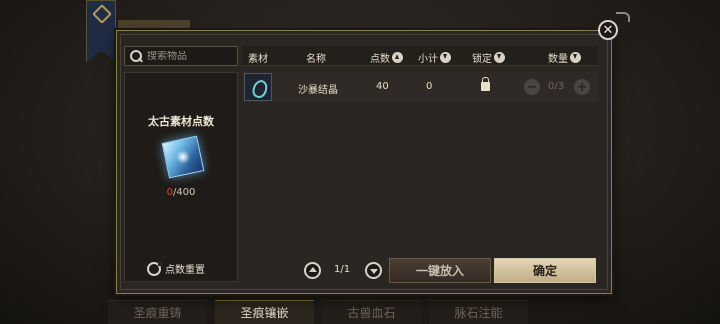 The height and width of the screenshot is (324, 720). What do you see at coordinates (264, 312) in the screenshot?
I see `tab-stigma-inlay: 圣痕镶嵌` at bounding box center [264, 312].